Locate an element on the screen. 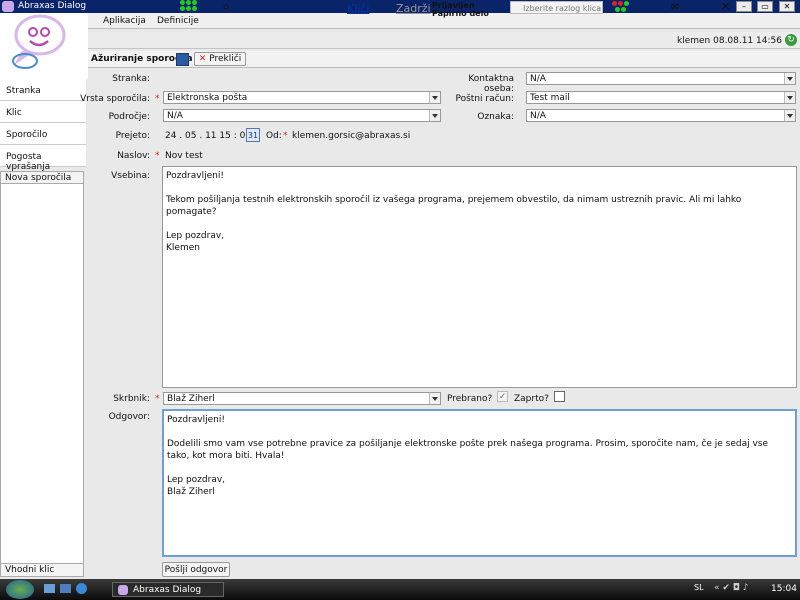  message-type-value: Elektronska pošta is located at coordinates (207, 98).